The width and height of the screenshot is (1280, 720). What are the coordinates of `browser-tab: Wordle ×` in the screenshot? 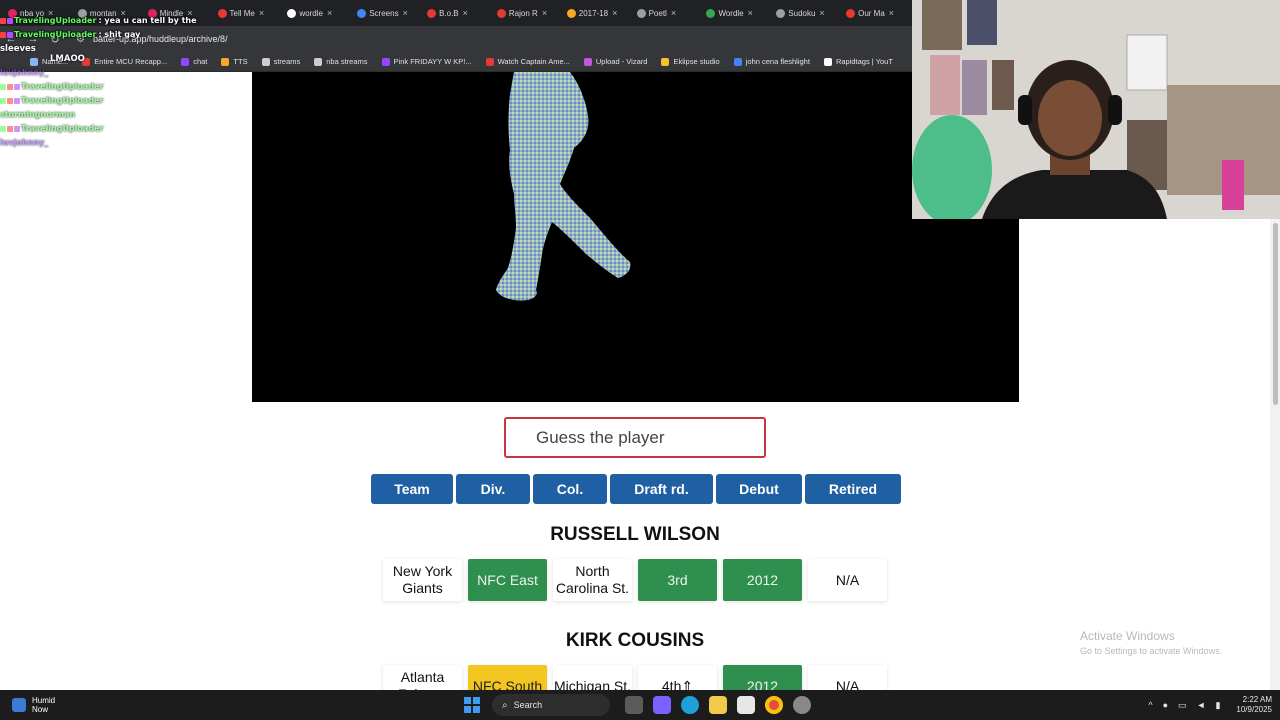 It's located at (737, 13).